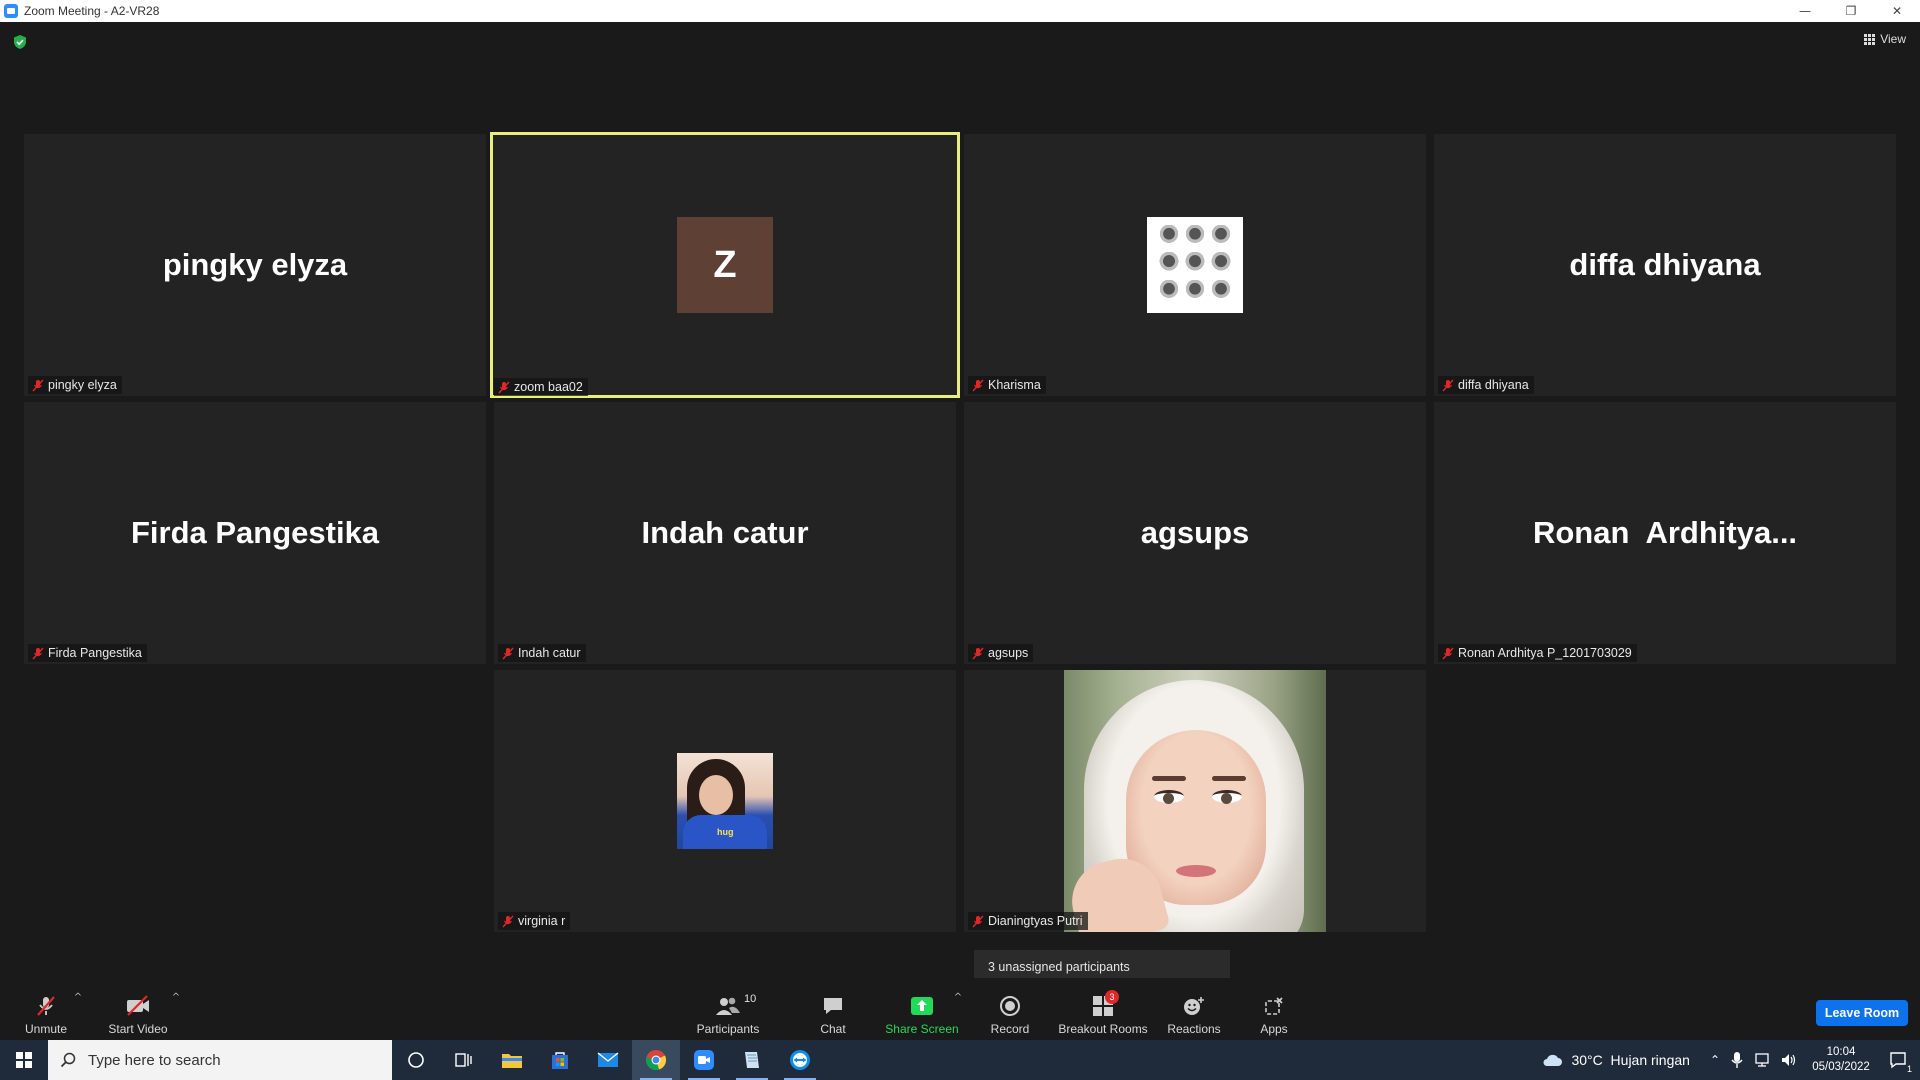 The width and height of the screenshot is (1920, 1080). What do you see at coordinates (1553, 1060) in the screenshot?
I see `weather-cloud-icon` at bounding box center [1553, 1060].